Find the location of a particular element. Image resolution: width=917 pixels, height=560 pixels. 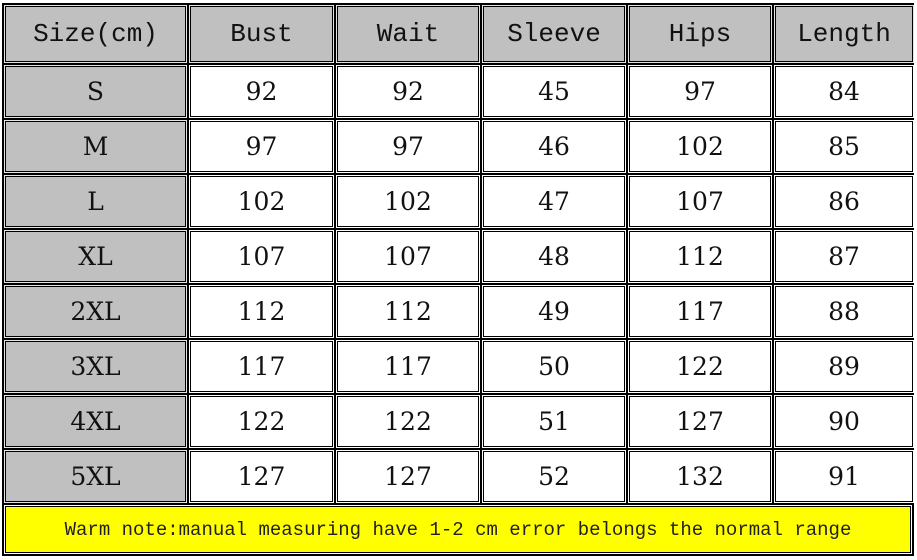

measurement-cell-waist: 102 is located at coordinates (408, 201).